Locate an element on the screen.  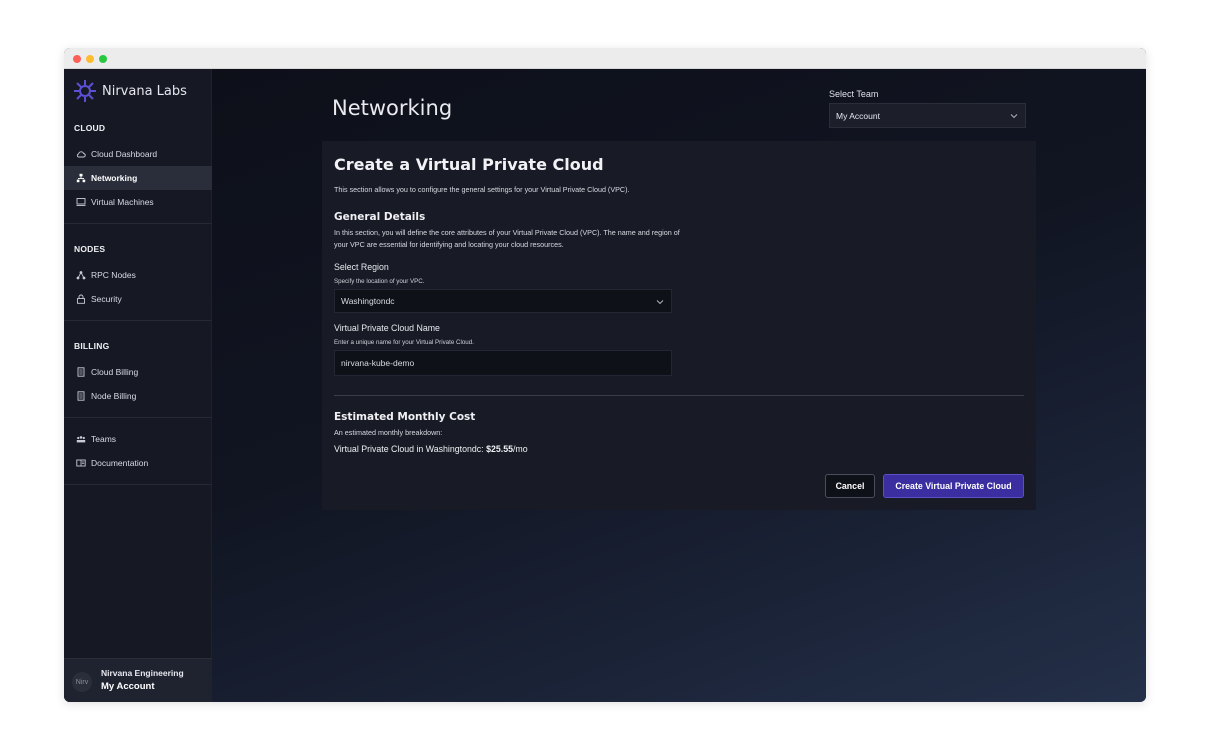
sidebar-item-label: Cloud Billing is located at coordinates (115, 372).